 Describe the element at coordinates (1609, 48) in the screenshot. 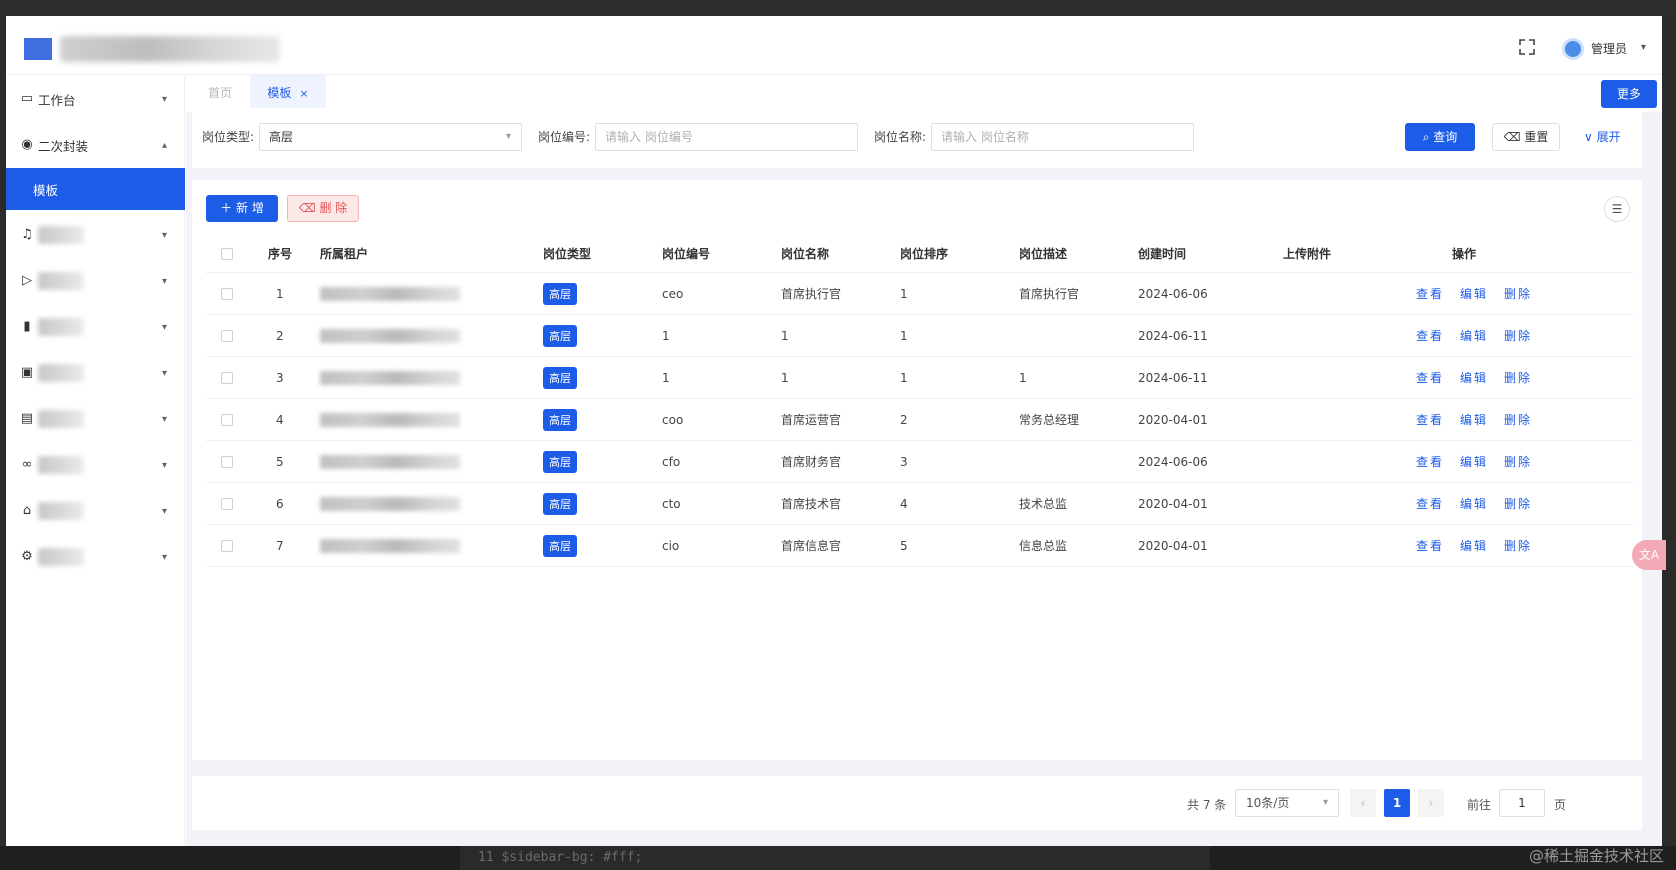

I see `user-name: 管理员` at that location.